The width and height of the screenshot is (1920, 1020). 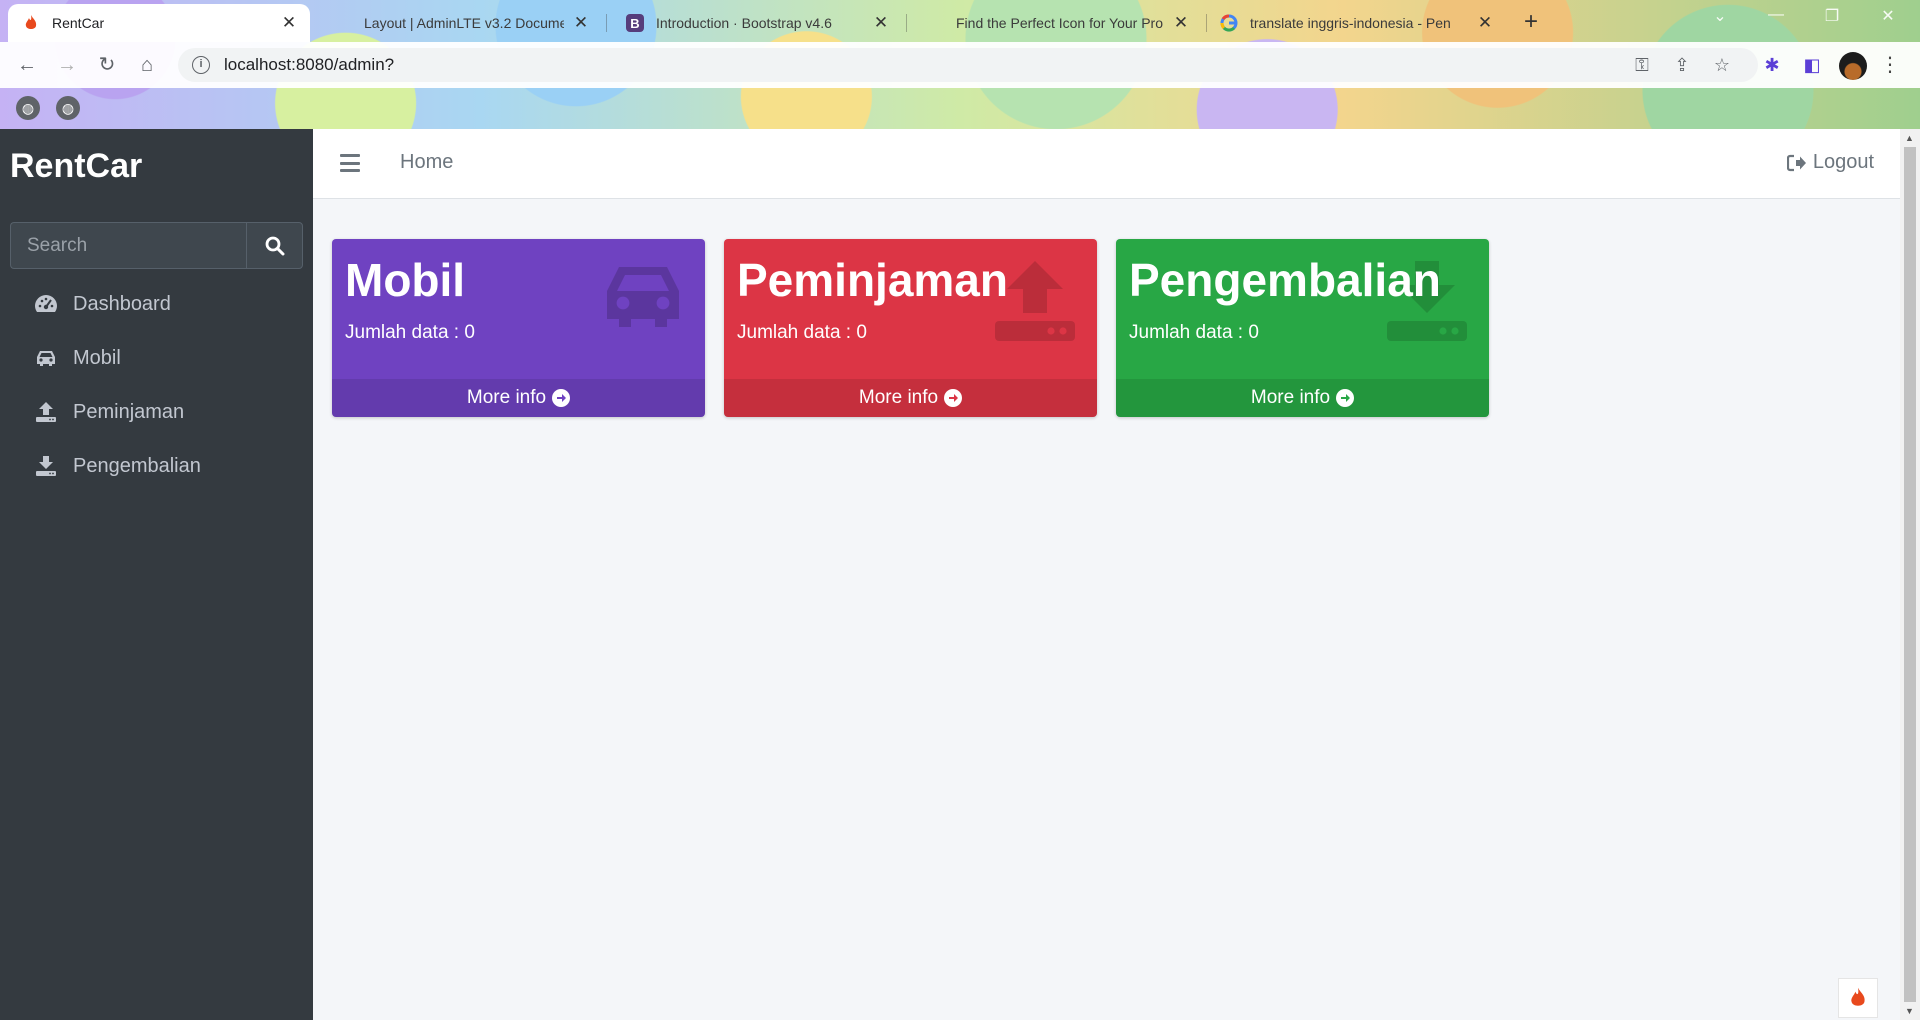 I want to click on browser-tab-rentcar: RentCar ✕, so click(x=159, y=23).